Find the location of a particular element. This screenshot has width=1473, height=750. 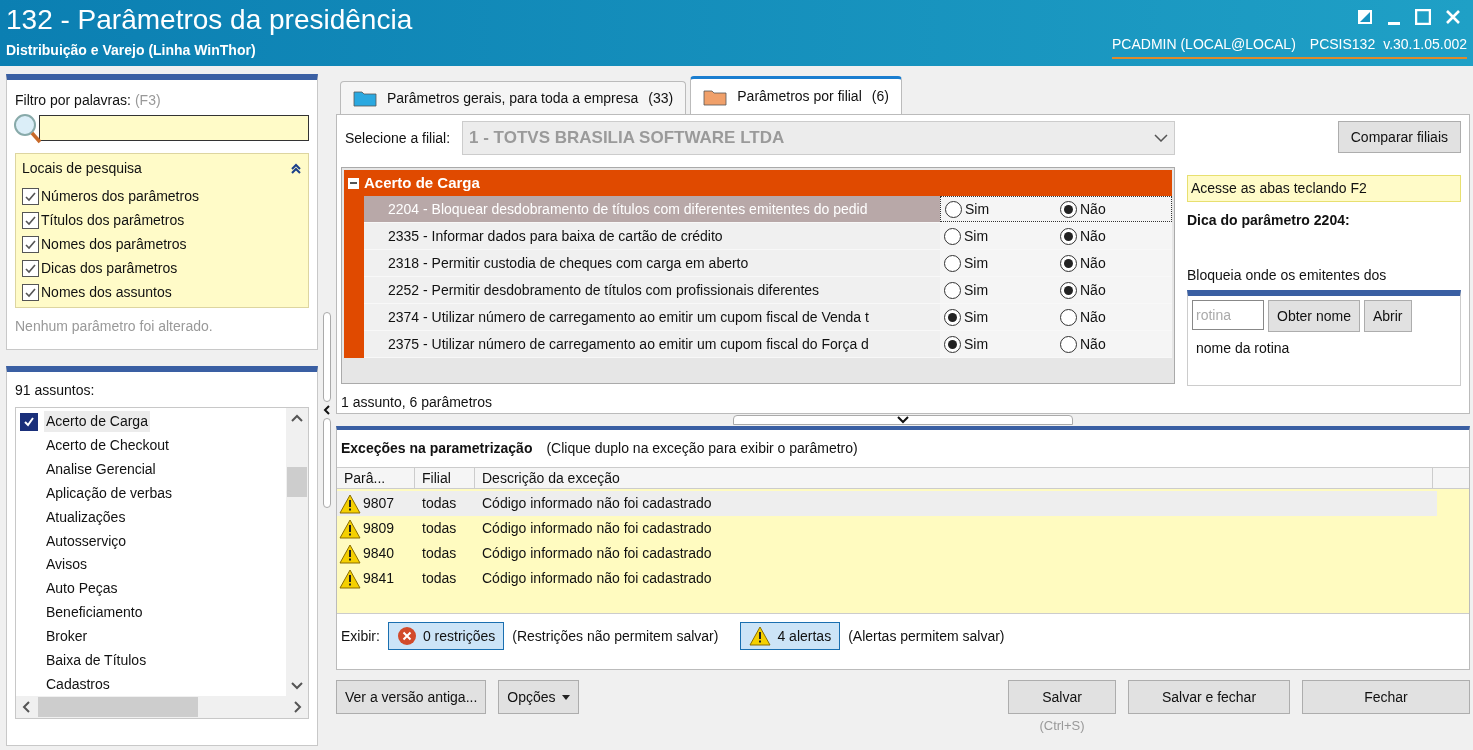

subject-item: Analise Gerencial is located at coordinates (101, 470).